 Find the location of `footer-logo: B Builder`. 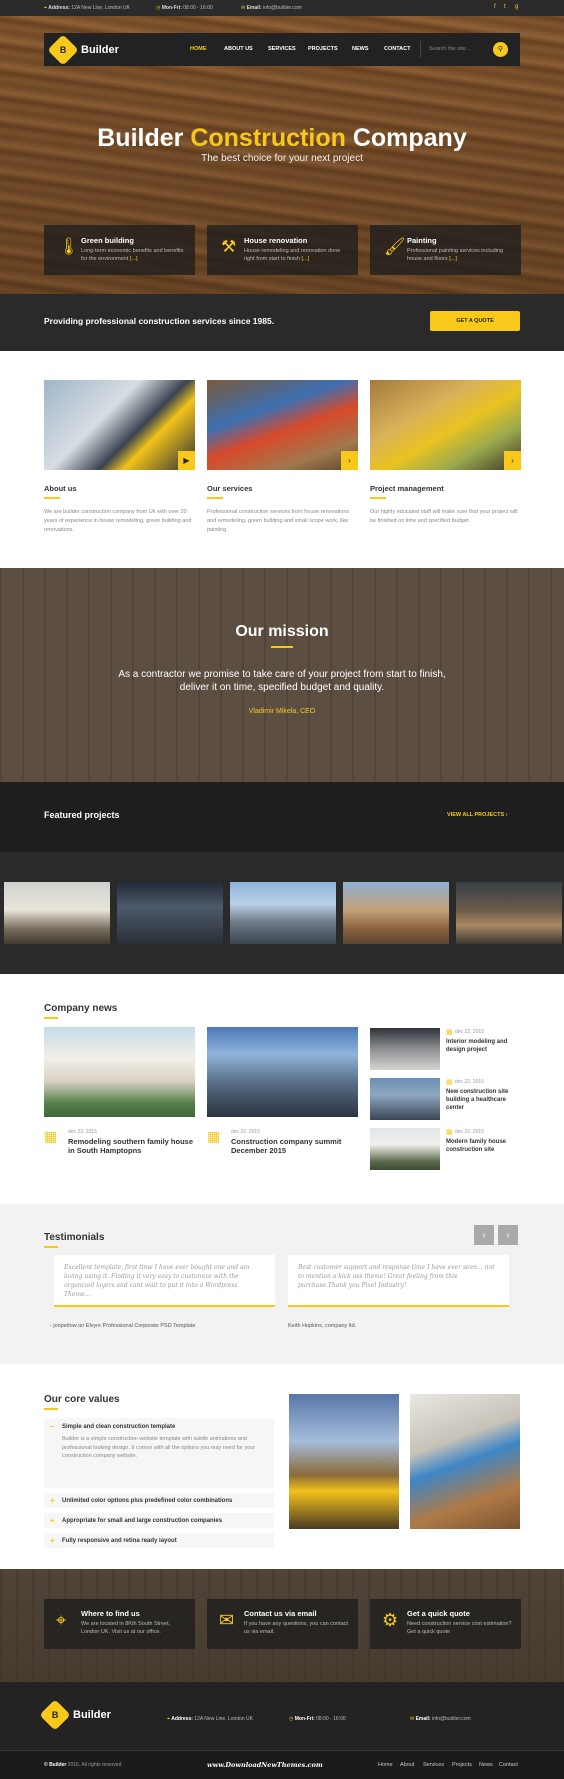

footer-logo: B Builder is located at coordinates (75, 1715).